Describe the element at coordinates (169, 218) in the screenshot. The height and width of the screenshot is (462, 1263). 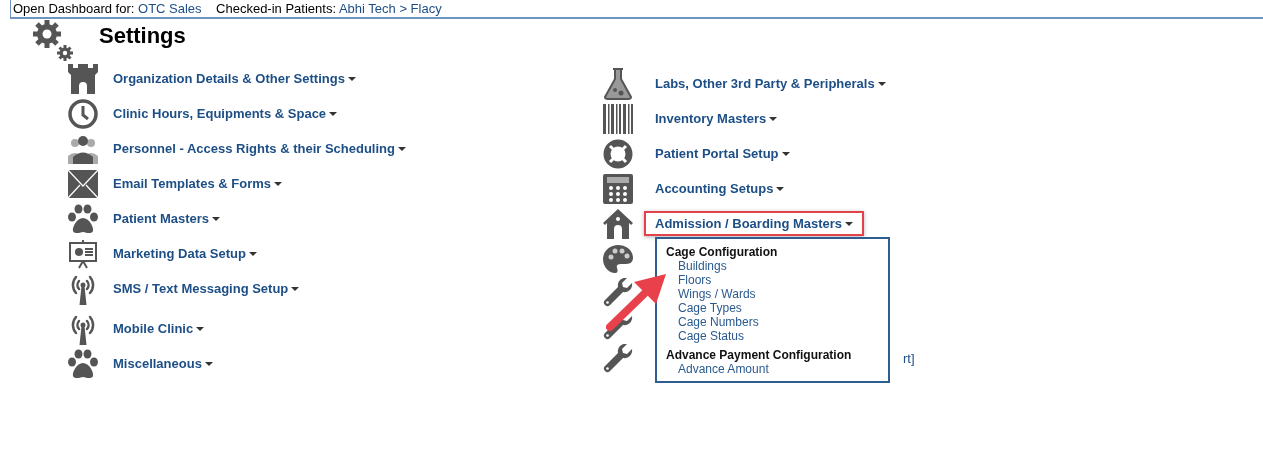
I see `menu-link: Patient Masters` at that location.